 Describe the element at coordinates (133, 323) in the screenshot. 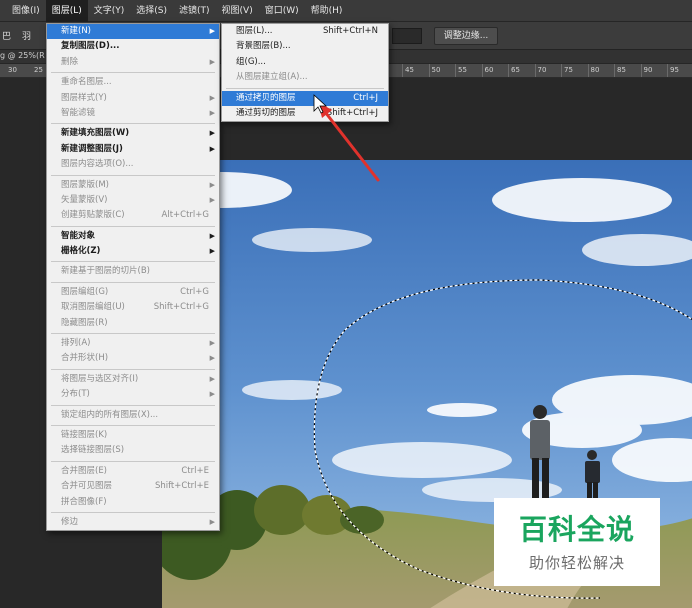

I see `menu-item: 隐藏图层(R)` at that location.